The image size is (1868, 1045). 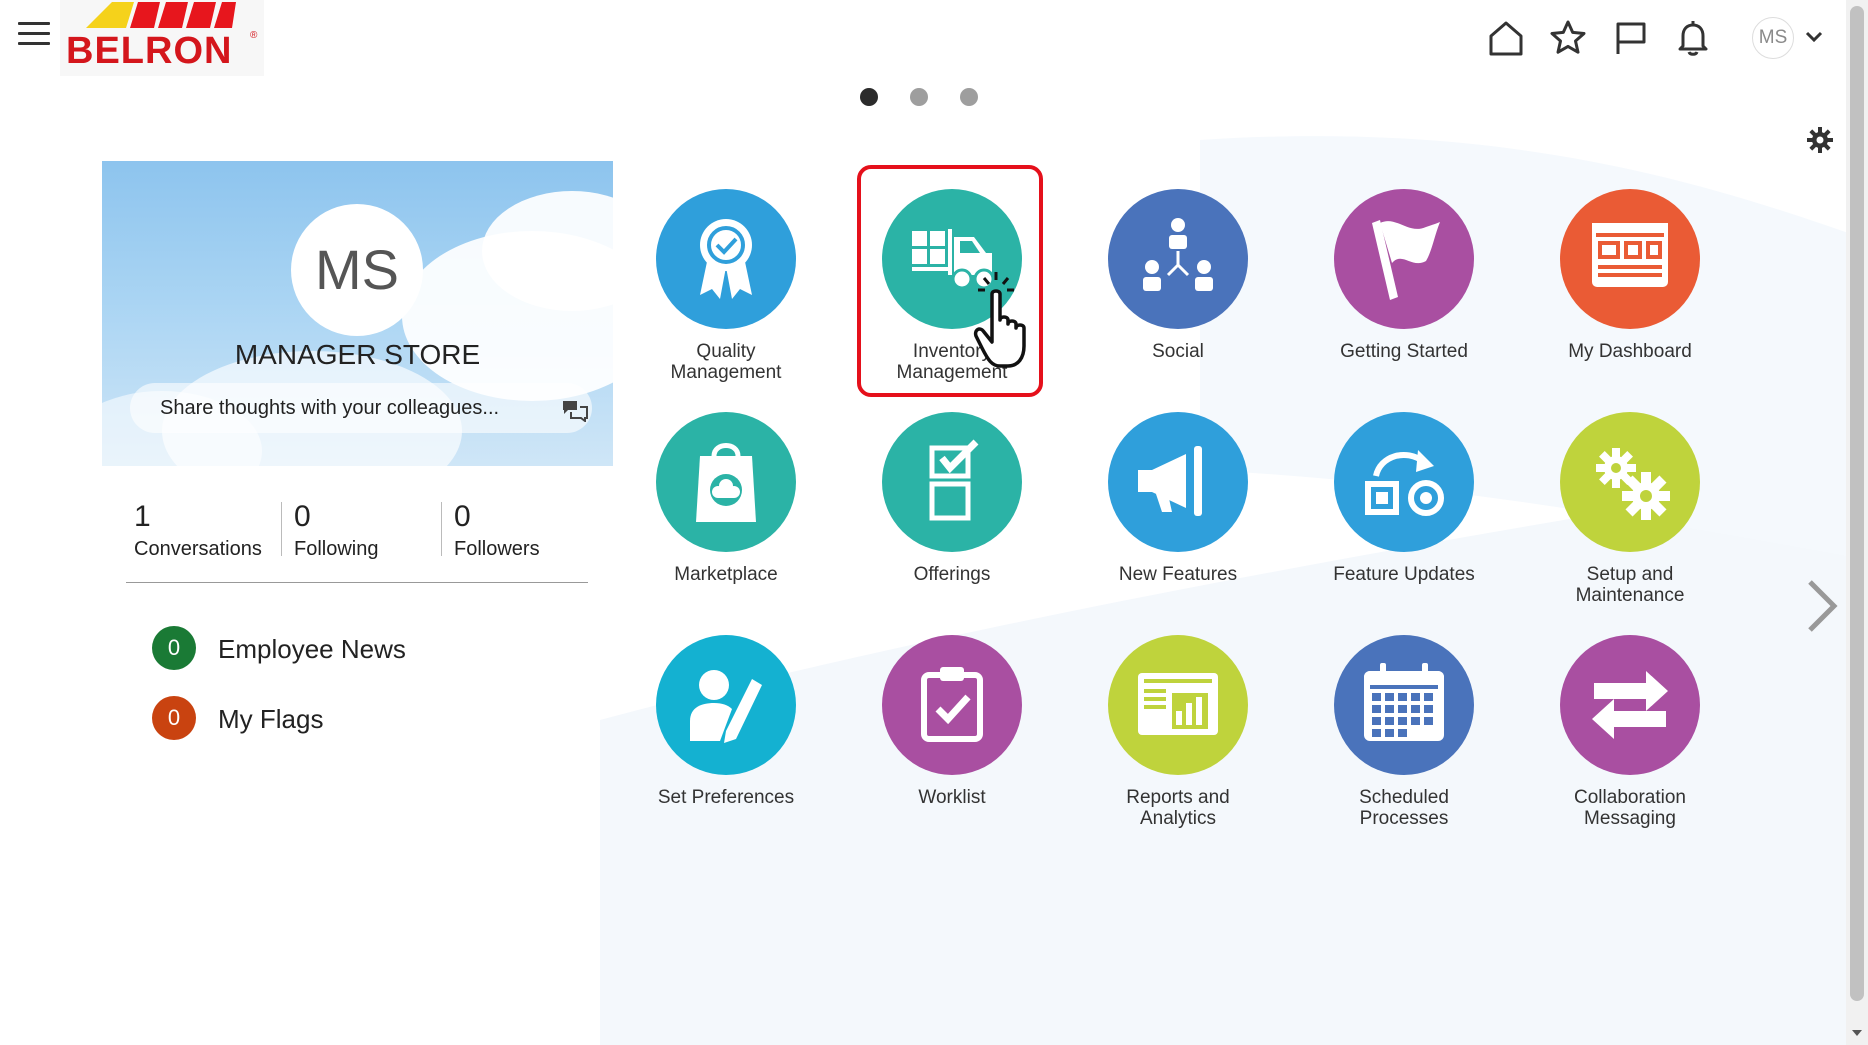 What do you see at coordinates (1820, 140) in the screenshot?
I see `personalize-settings-button` at bounding box center [1820, 140].